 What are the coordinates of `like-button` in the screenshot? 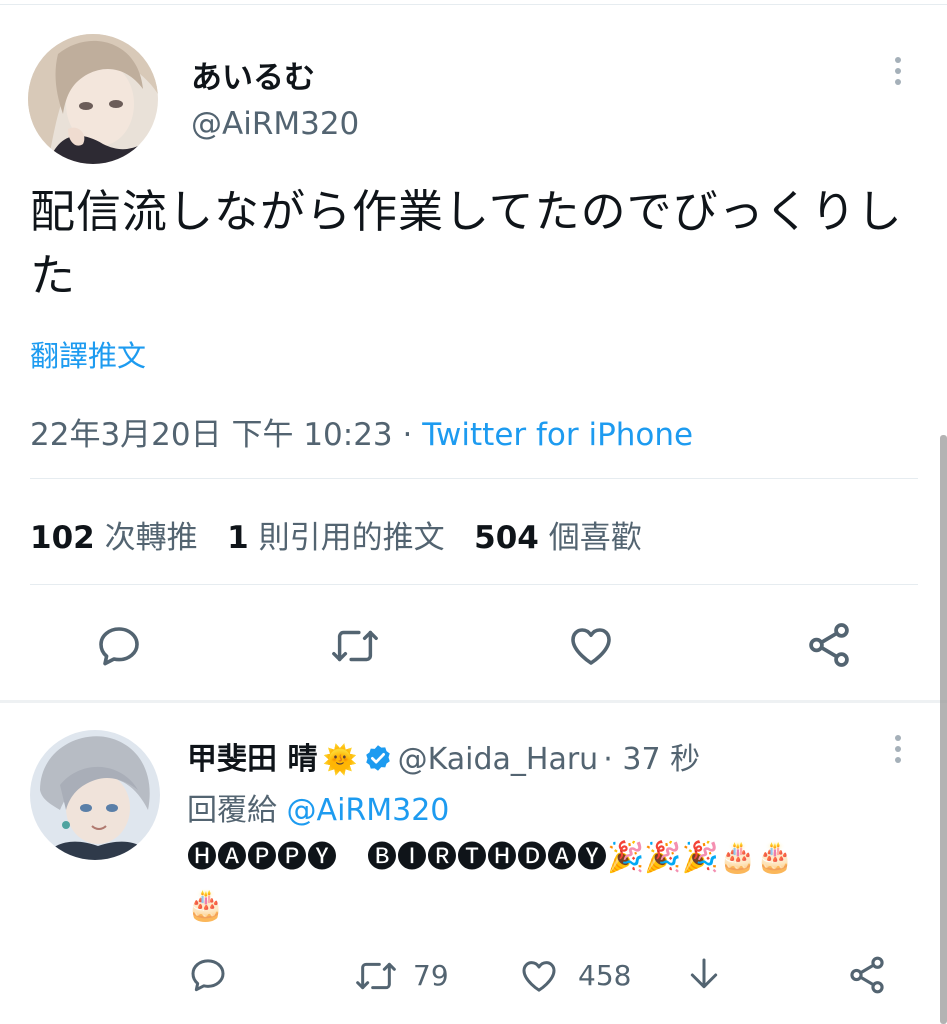 It's located at (591, 646).